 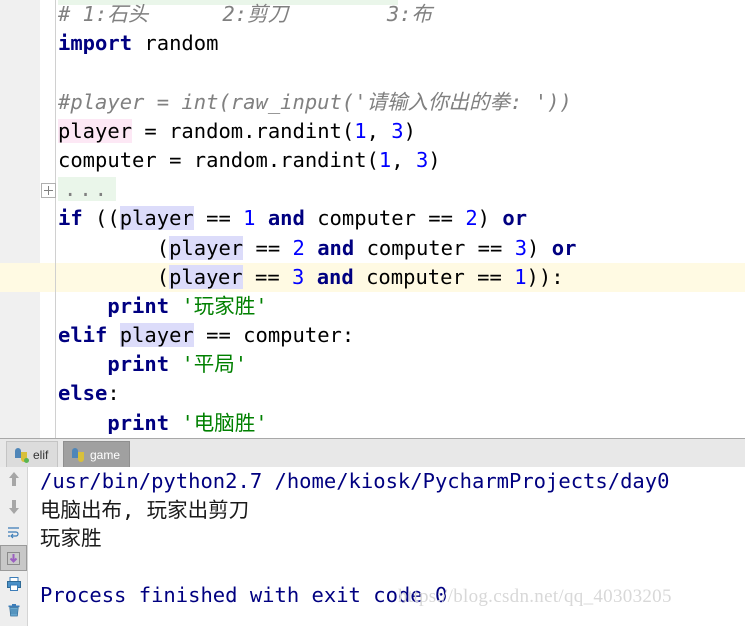 I want to click on trash-icon, so click(x=14, y=610).